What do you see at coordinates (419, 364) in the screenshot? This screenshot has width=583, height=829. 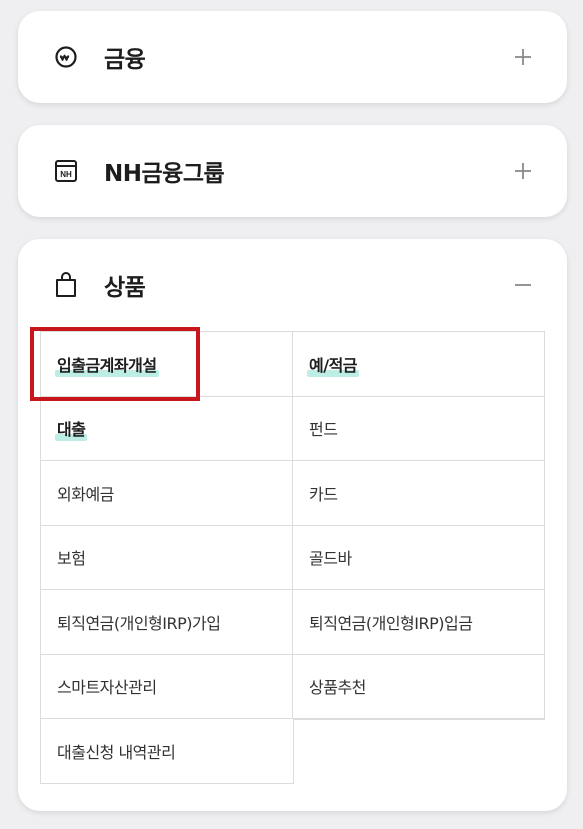 I see `product-savings: 예/적금` at bounding box center [419, 364].